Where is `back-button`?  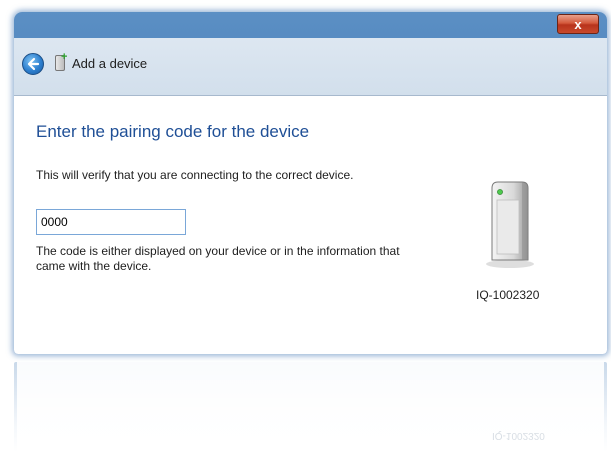 back-button is located at coordinates (33, 64).